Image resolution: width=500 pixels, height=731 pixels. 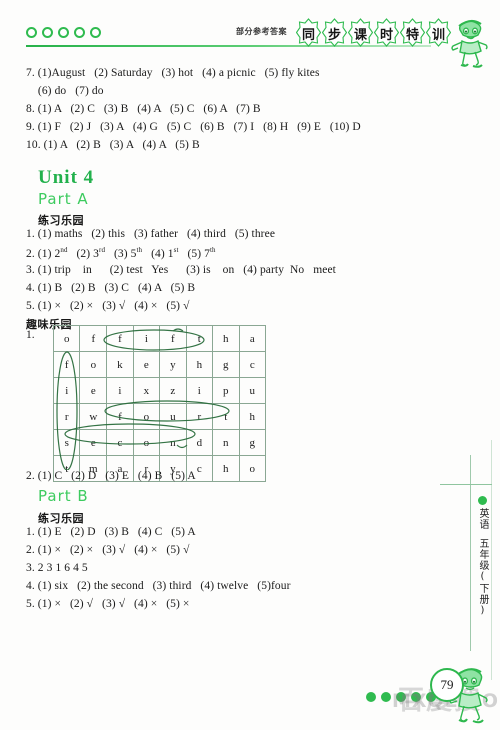 What do you see at coordinates (308, 32) in the screenshot?
I see `header-title-char: 同` at bounding box center [308, 32].